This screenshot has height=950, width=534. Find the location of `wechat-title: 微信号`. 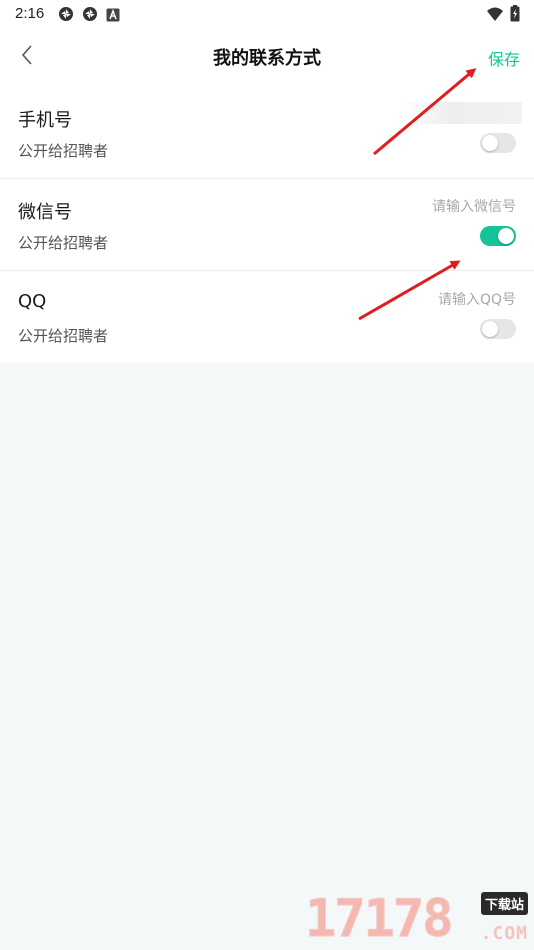

wechat-title: 微信号 is located at coordinates (45, 212).